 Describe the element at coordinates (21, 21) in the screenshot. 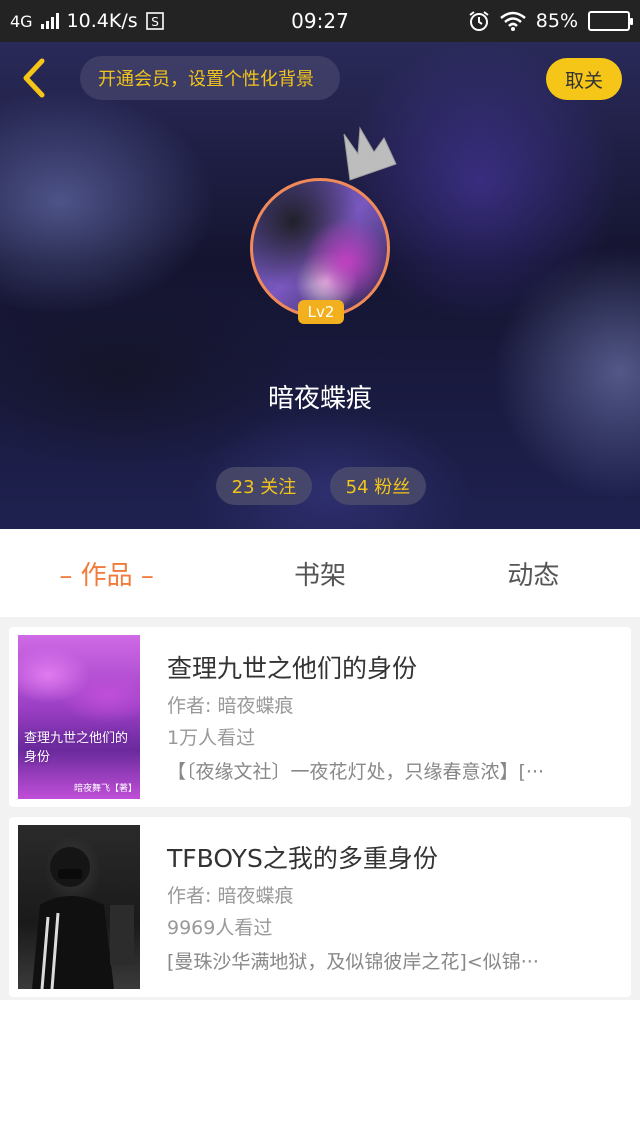

I see `network-type: 4G` at that location.